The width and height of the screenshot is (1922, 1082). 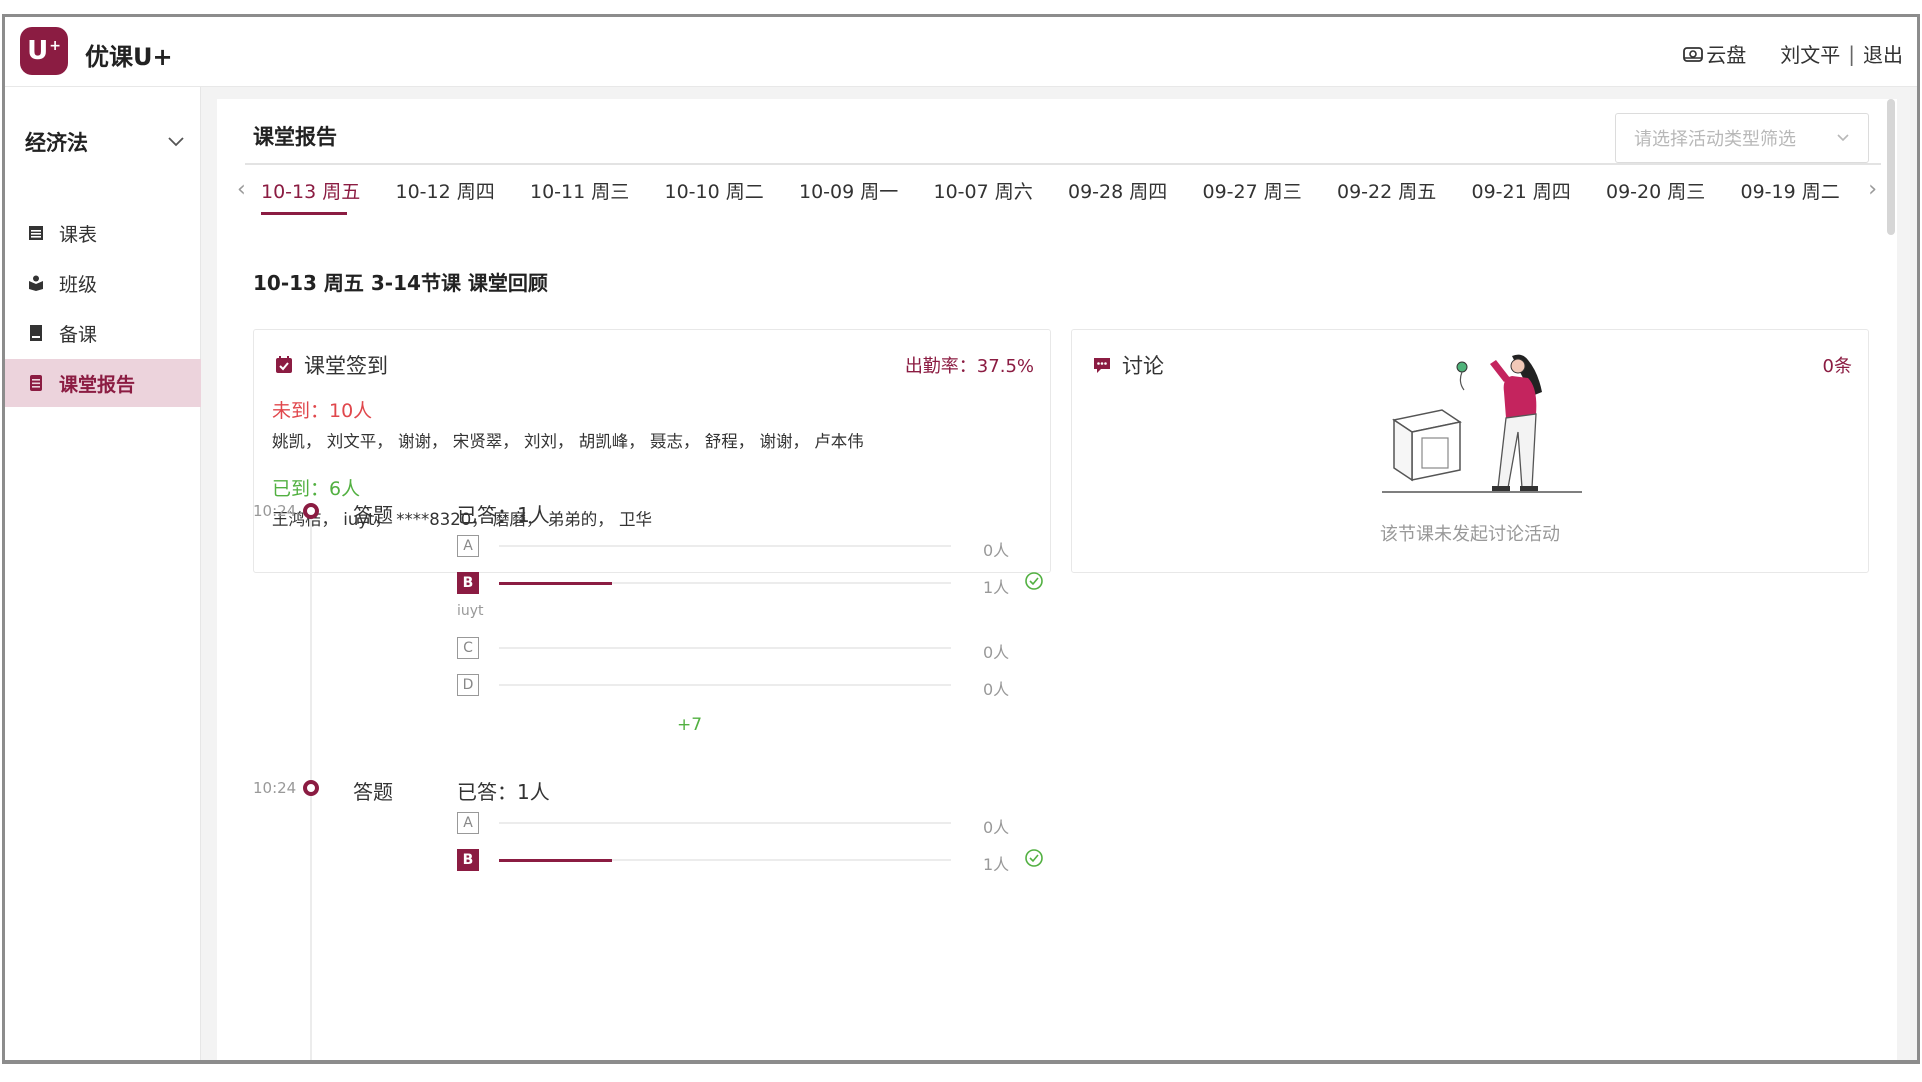 What do you see at coordinates (732, 190) in the screenshot?
I see `date-tab: 10-10 周二` at bounding box center [732, 190].